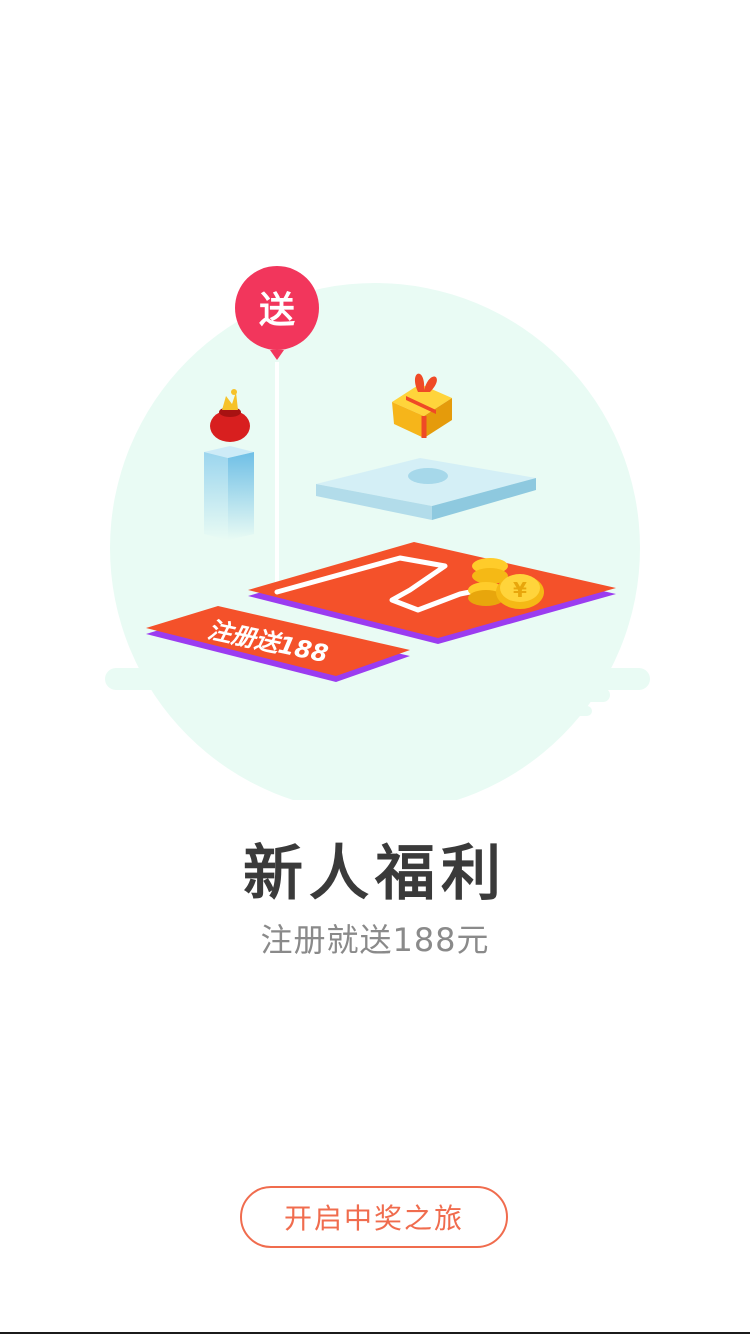 This screenshot has height=1334, width=750. I want to click on start-journey-button: 开启中奖之旅, so click(374, 1217).